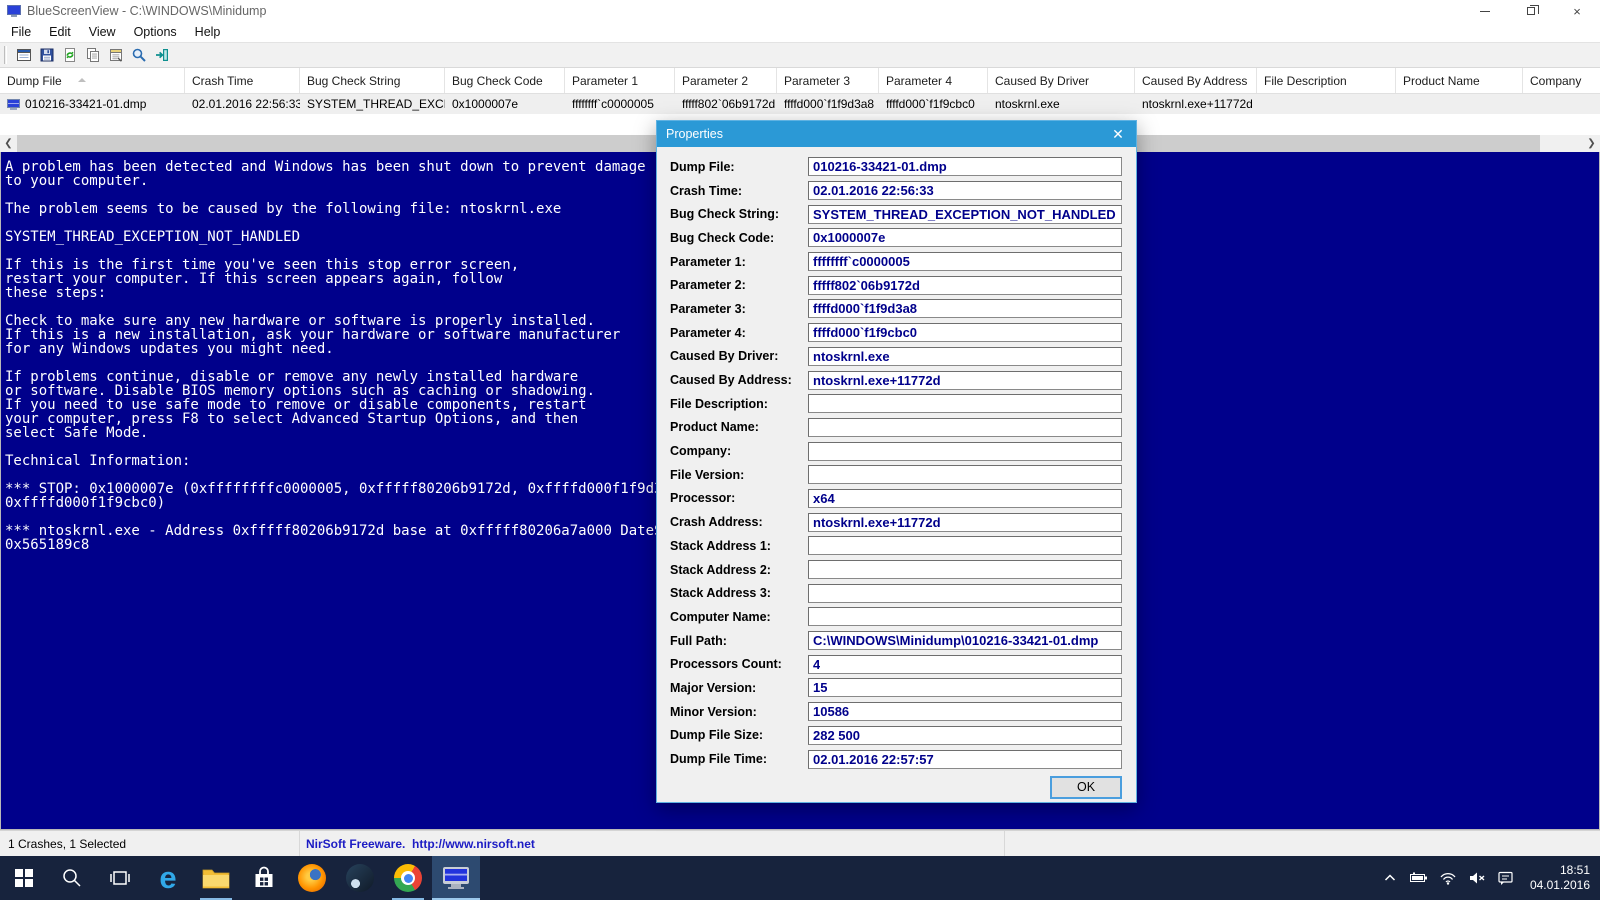 The height and width of the screenshot is (900, 1600). What do you see at coordinates (965, 712) in the screenshot?
I see `field-value-box-minor-version: 10586` at bounding box center [965, 712].